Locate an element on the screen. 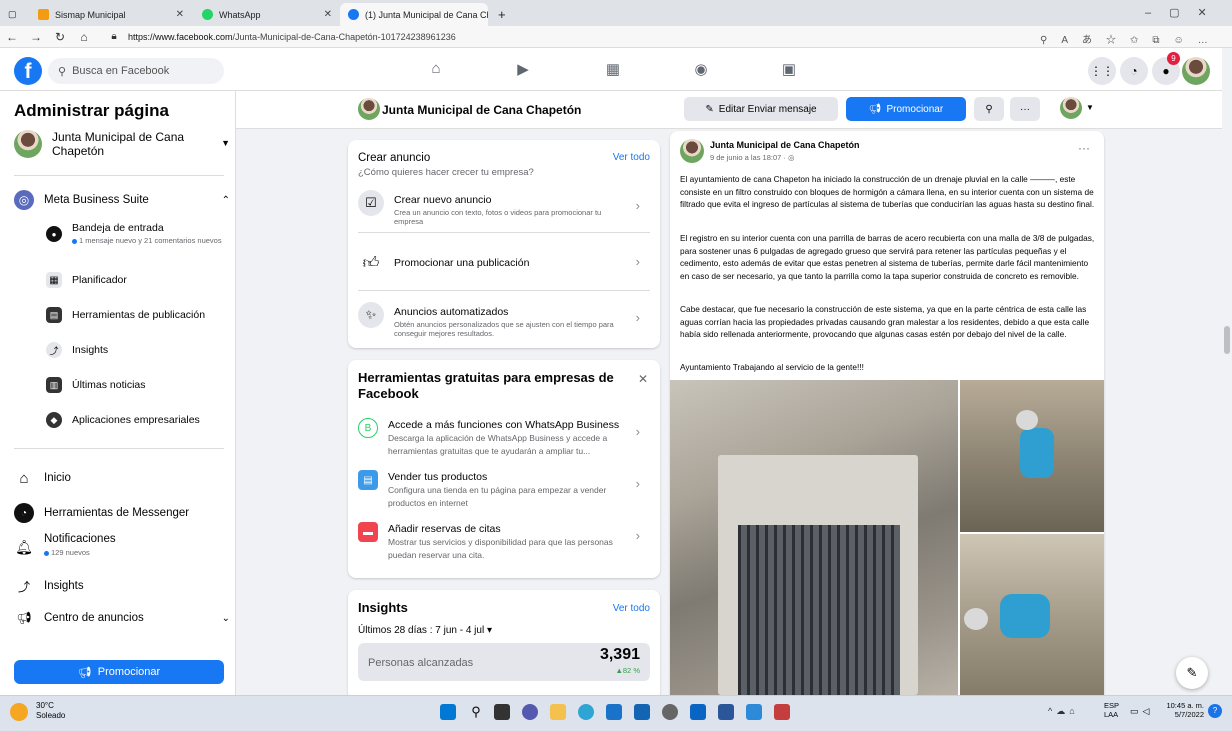 The image size is (1232, 731). sidebar-item-home: ⌂ Inicio is located at coordinates (122, 478).